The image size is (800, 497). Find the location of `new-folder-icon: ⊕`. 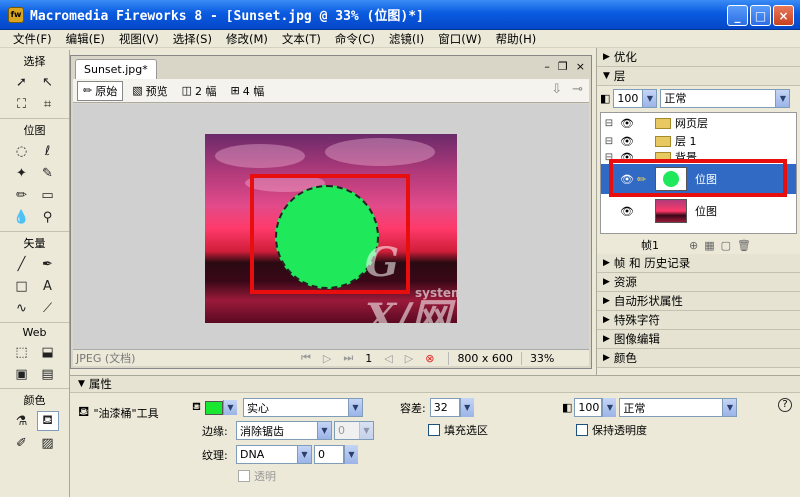

new-folder-icon: ⊕ is located at coordinates (693, 245).